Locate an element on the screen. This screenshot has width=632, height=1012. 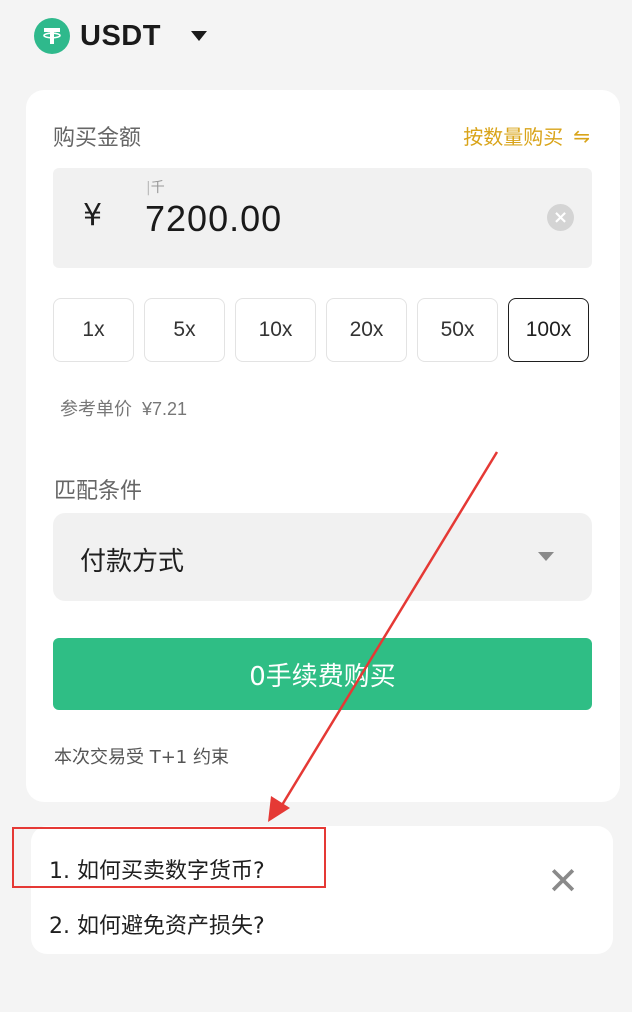
multiplier-1x: 1x is located at coordinates (93, 330).